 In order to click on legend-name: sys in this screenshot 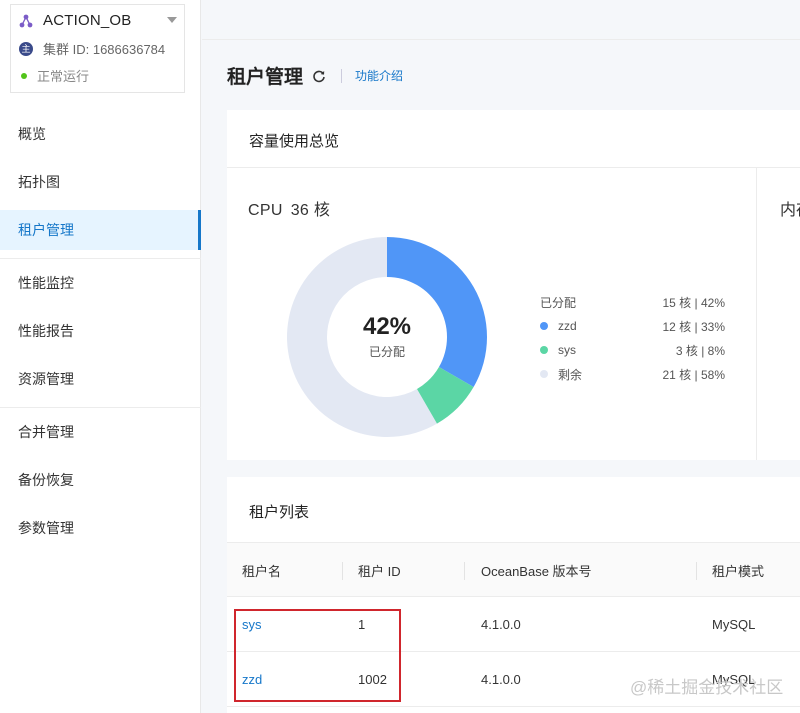, I will do `click(567, 350)`.